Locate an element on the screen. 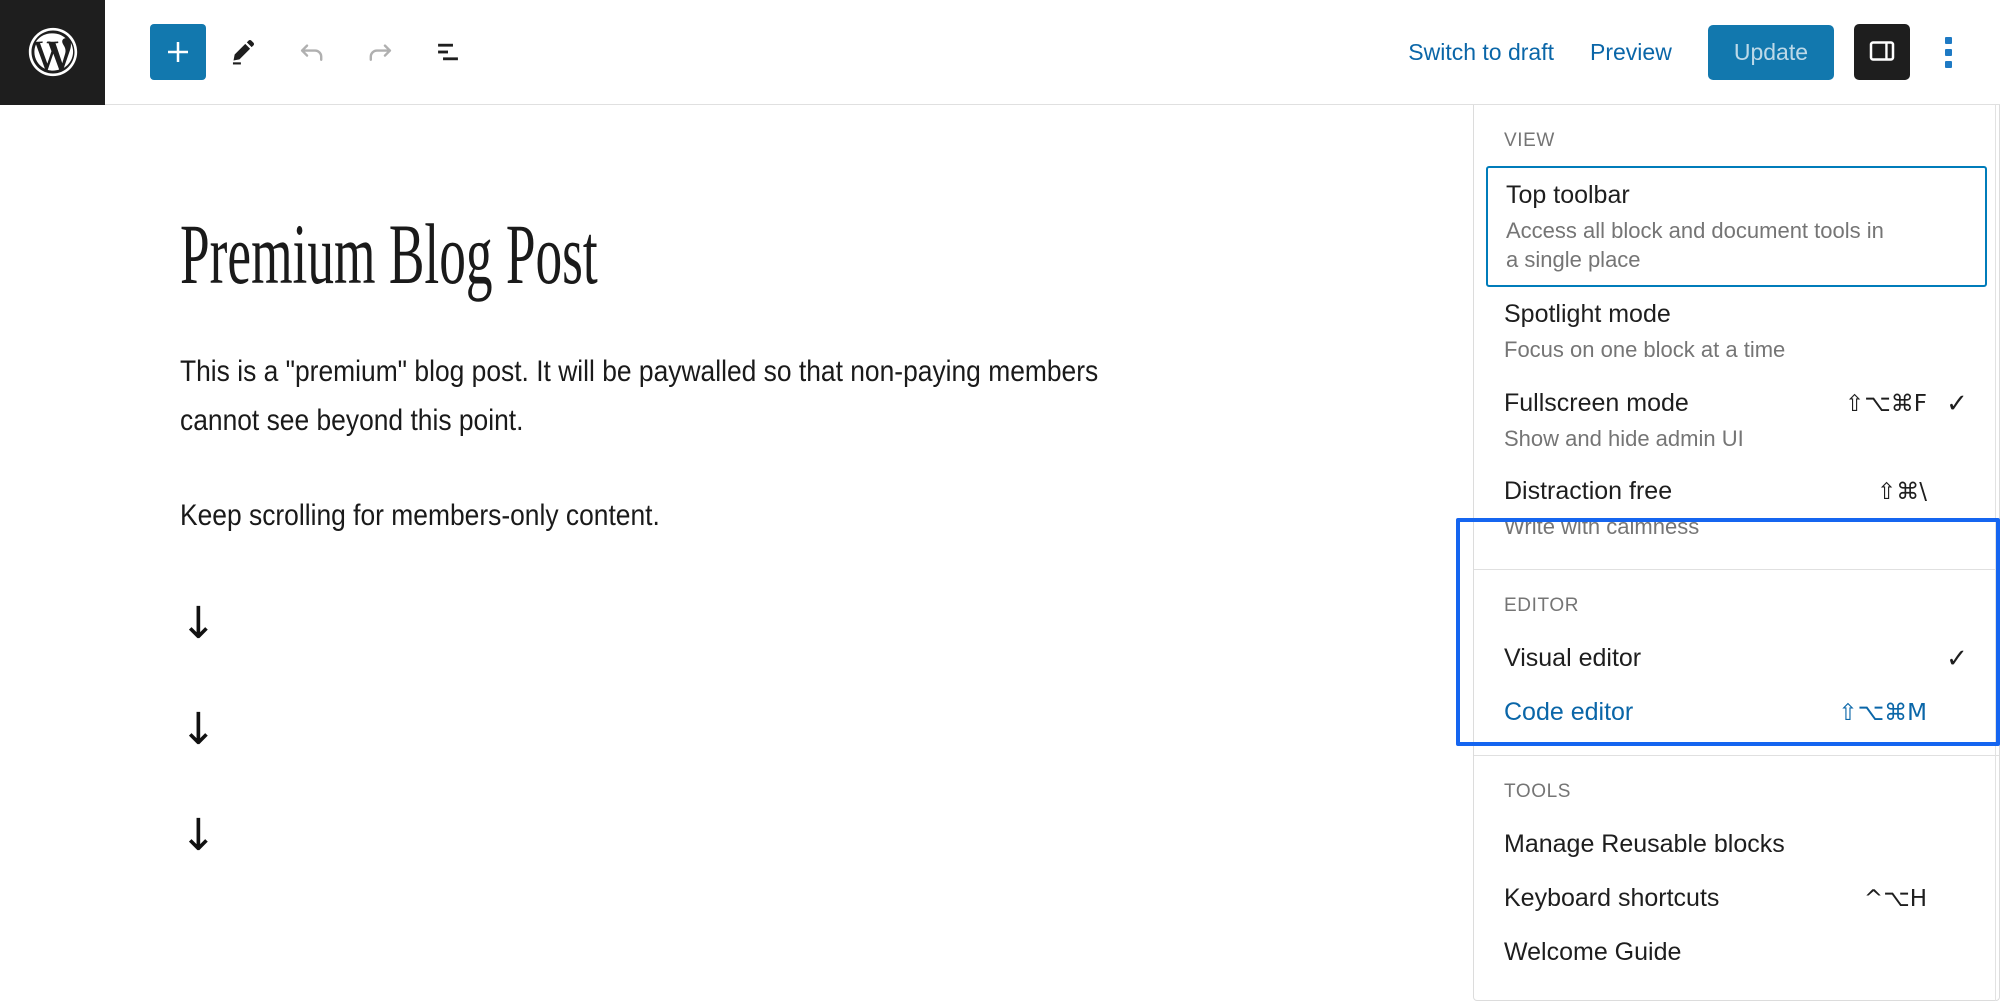 The height and width of the screenshot is (1001, 2000). menu-item-description: Write with calmness is located at coordinates (1602, 527).